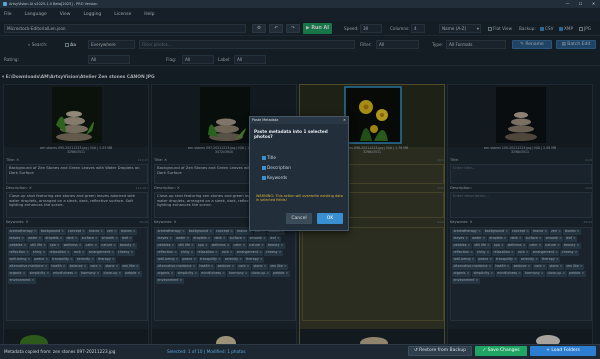 The image size is (600, 359). I want to click on dialog-cancel-button: Cancel, so click(299, 218).